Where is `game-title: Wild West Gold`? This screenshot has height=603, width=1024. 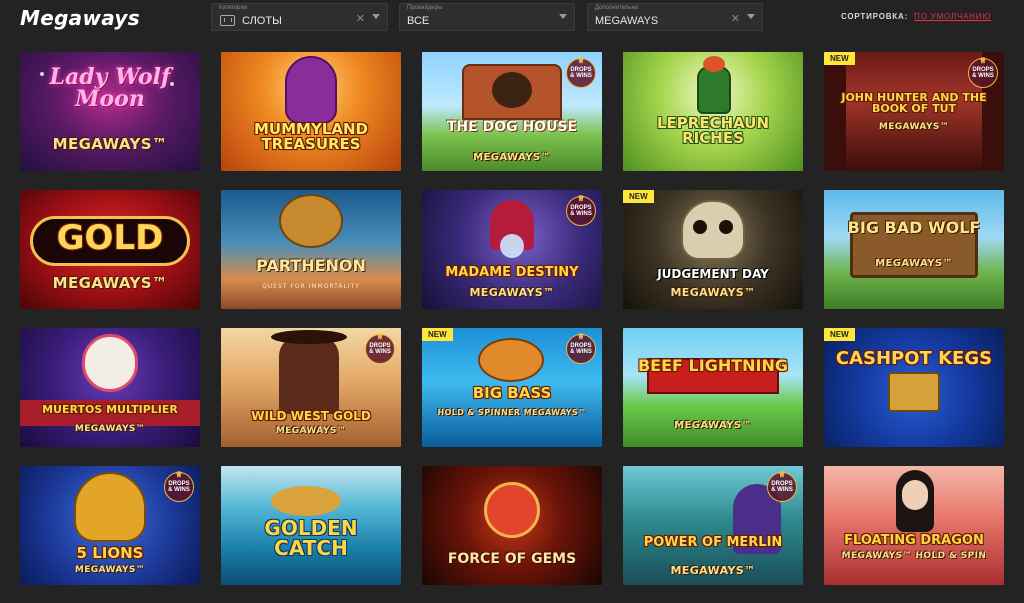
game-title: Wild West Gold is located at coordinates (311, 416).